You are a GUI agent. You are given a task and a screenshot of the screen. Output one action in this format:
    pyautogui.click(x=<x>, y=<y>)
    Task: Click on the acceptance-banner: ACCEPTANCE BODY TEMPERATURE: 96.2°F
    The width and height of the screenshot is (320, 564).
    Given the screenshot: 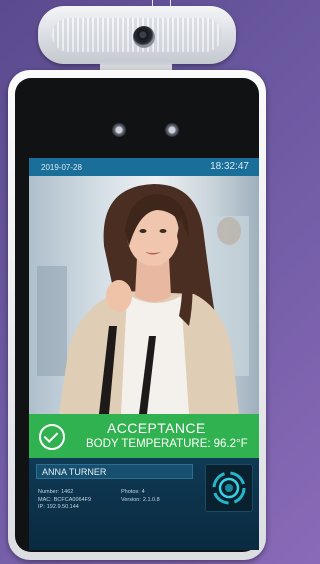 What is the action you would take?
    pyautogui.click(x=144, y=436)
    